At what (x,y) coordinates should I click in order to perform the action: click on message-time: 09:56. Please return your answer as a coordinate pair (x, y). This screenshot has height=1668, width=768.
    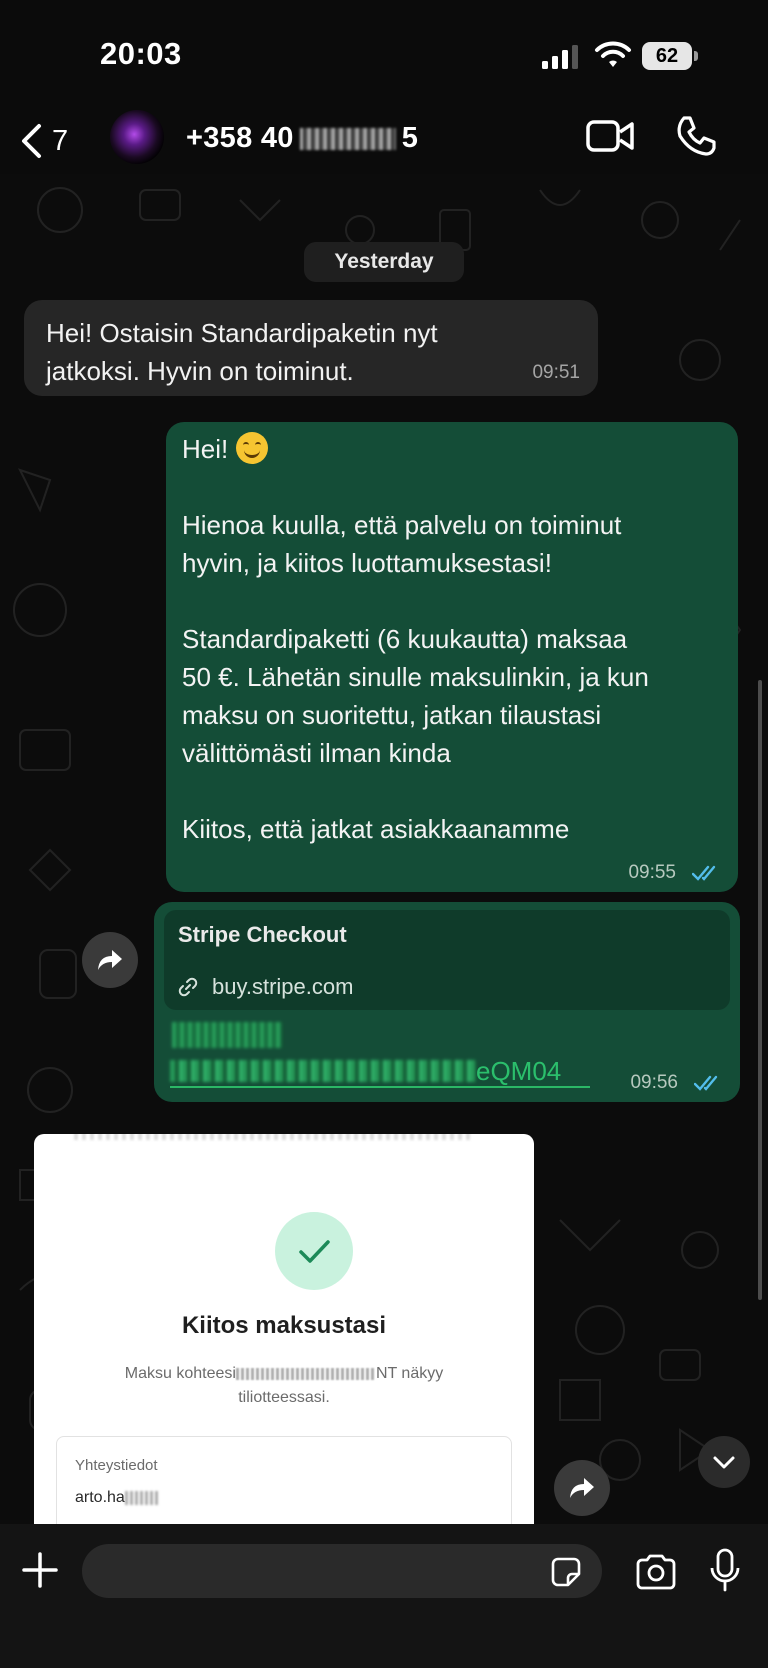
    Looking at the image, I should click on (654, 1082).